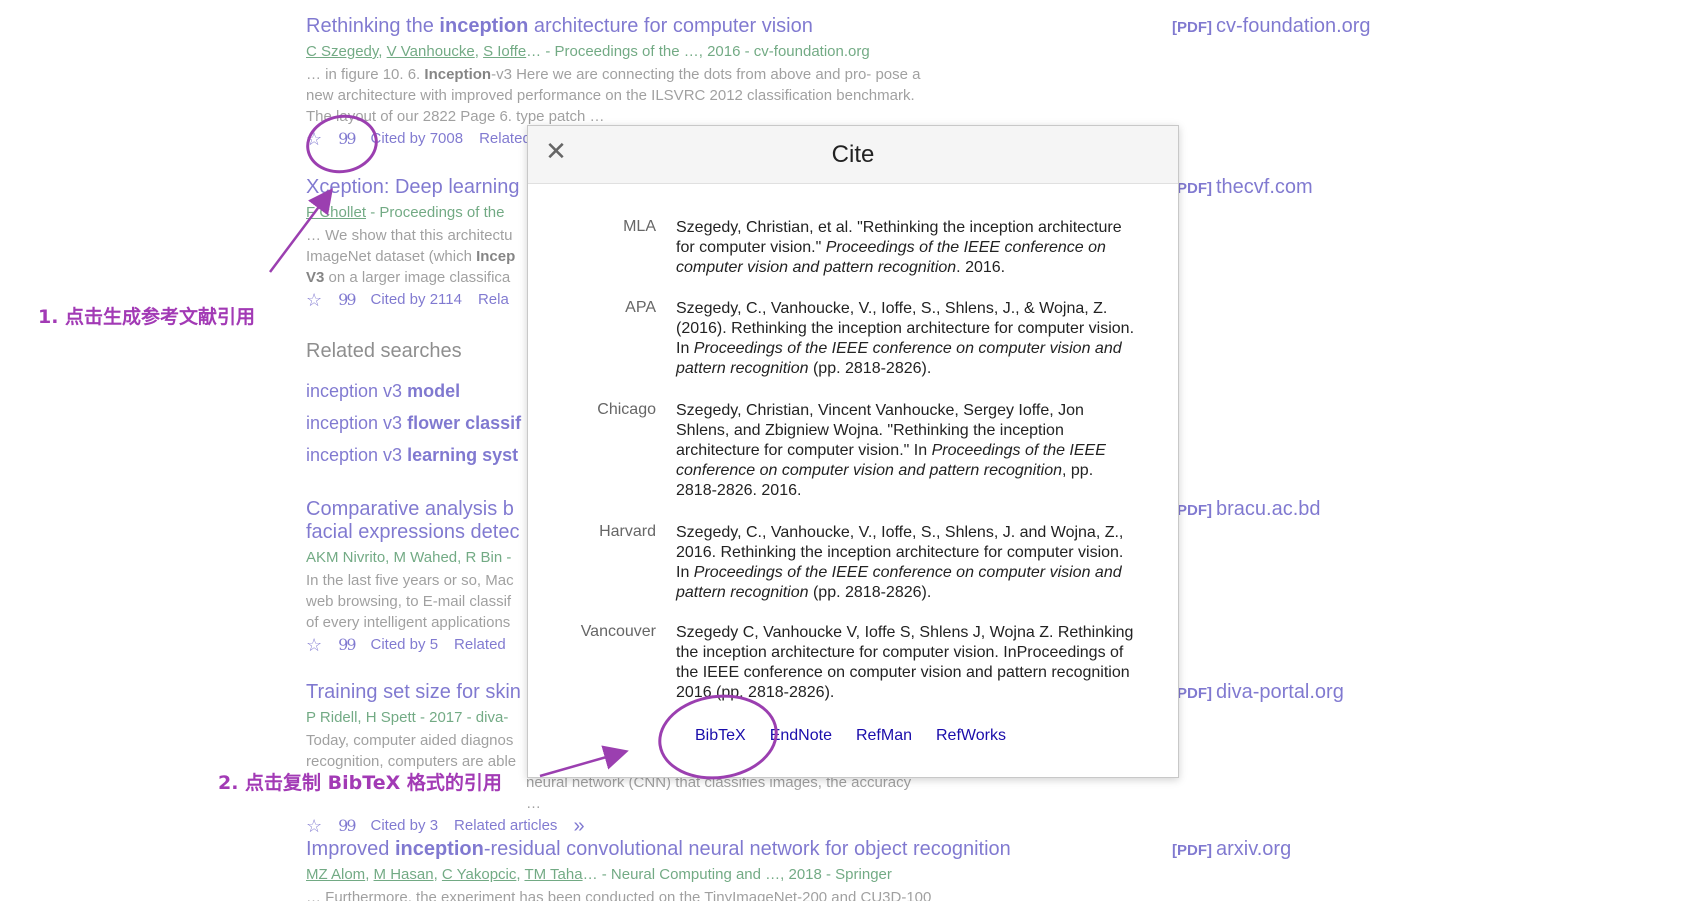 The height and width of the screenshot is (901, 1704). Describe the element at coordinates (584, 761) in the screenshot. I see `arrow-to-bibtex` at that location.